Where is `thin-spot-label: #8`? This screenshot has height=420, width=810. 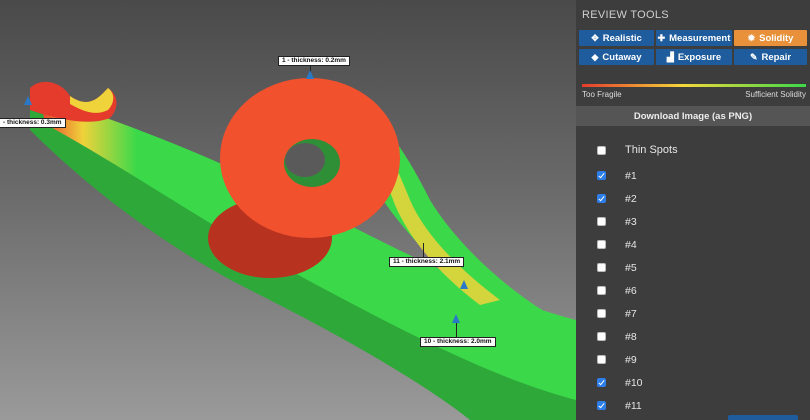
thin-spot-label: #8 is located at coordinates (631, 336).